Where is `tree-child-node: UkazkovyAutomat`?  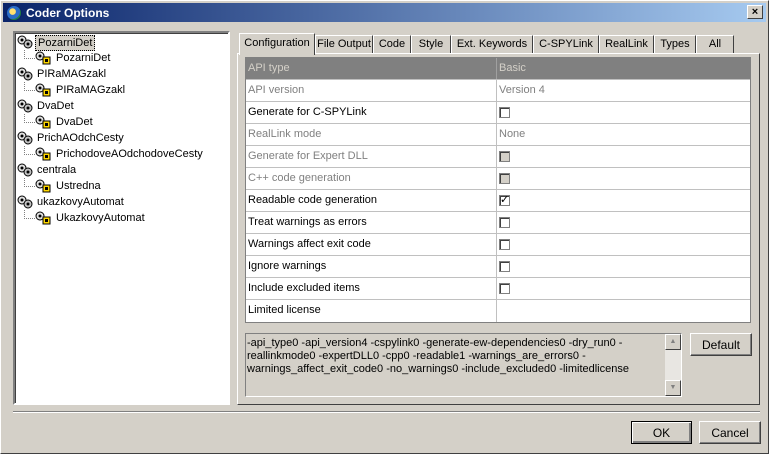
tree-child-node: UkazkovyAutomat is located at coordinates (121, 218).